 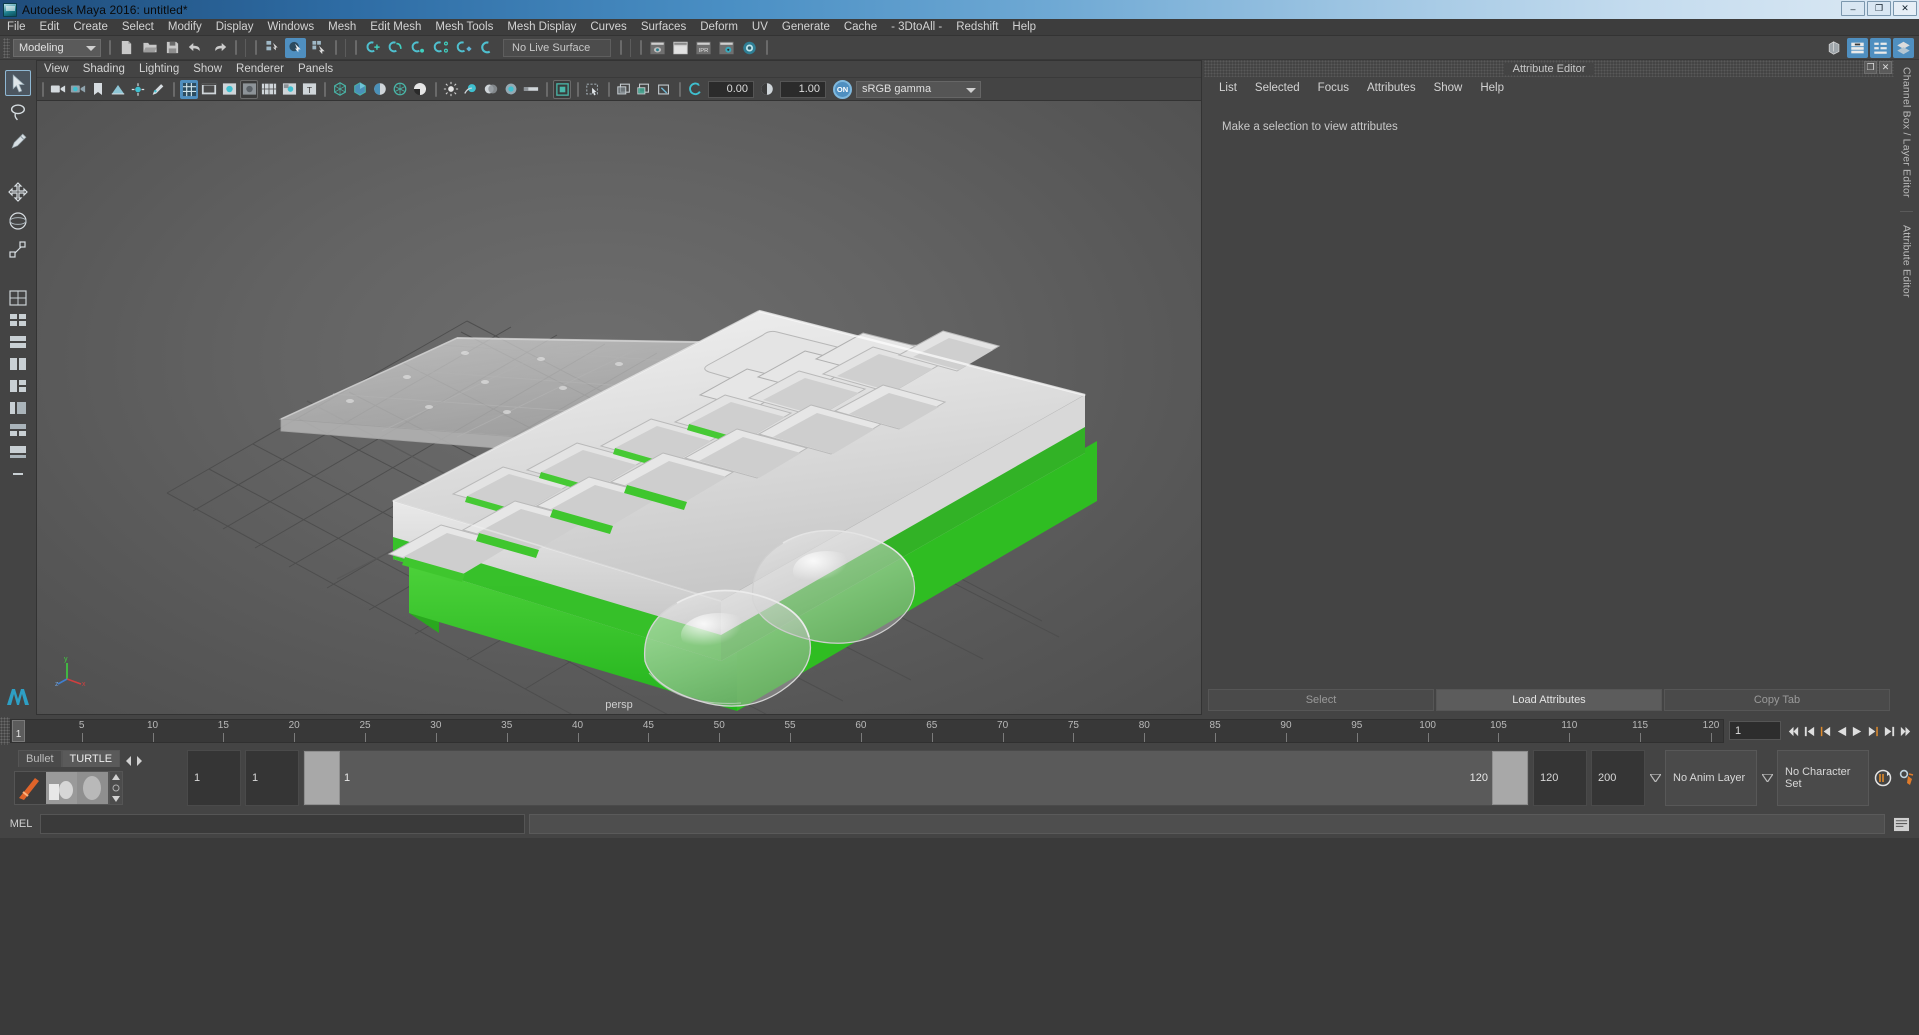 What do you see at coordinates (18, 430) in the screenshot?
I see `hypershade-persp-layout` at bounding box center [18, 430].